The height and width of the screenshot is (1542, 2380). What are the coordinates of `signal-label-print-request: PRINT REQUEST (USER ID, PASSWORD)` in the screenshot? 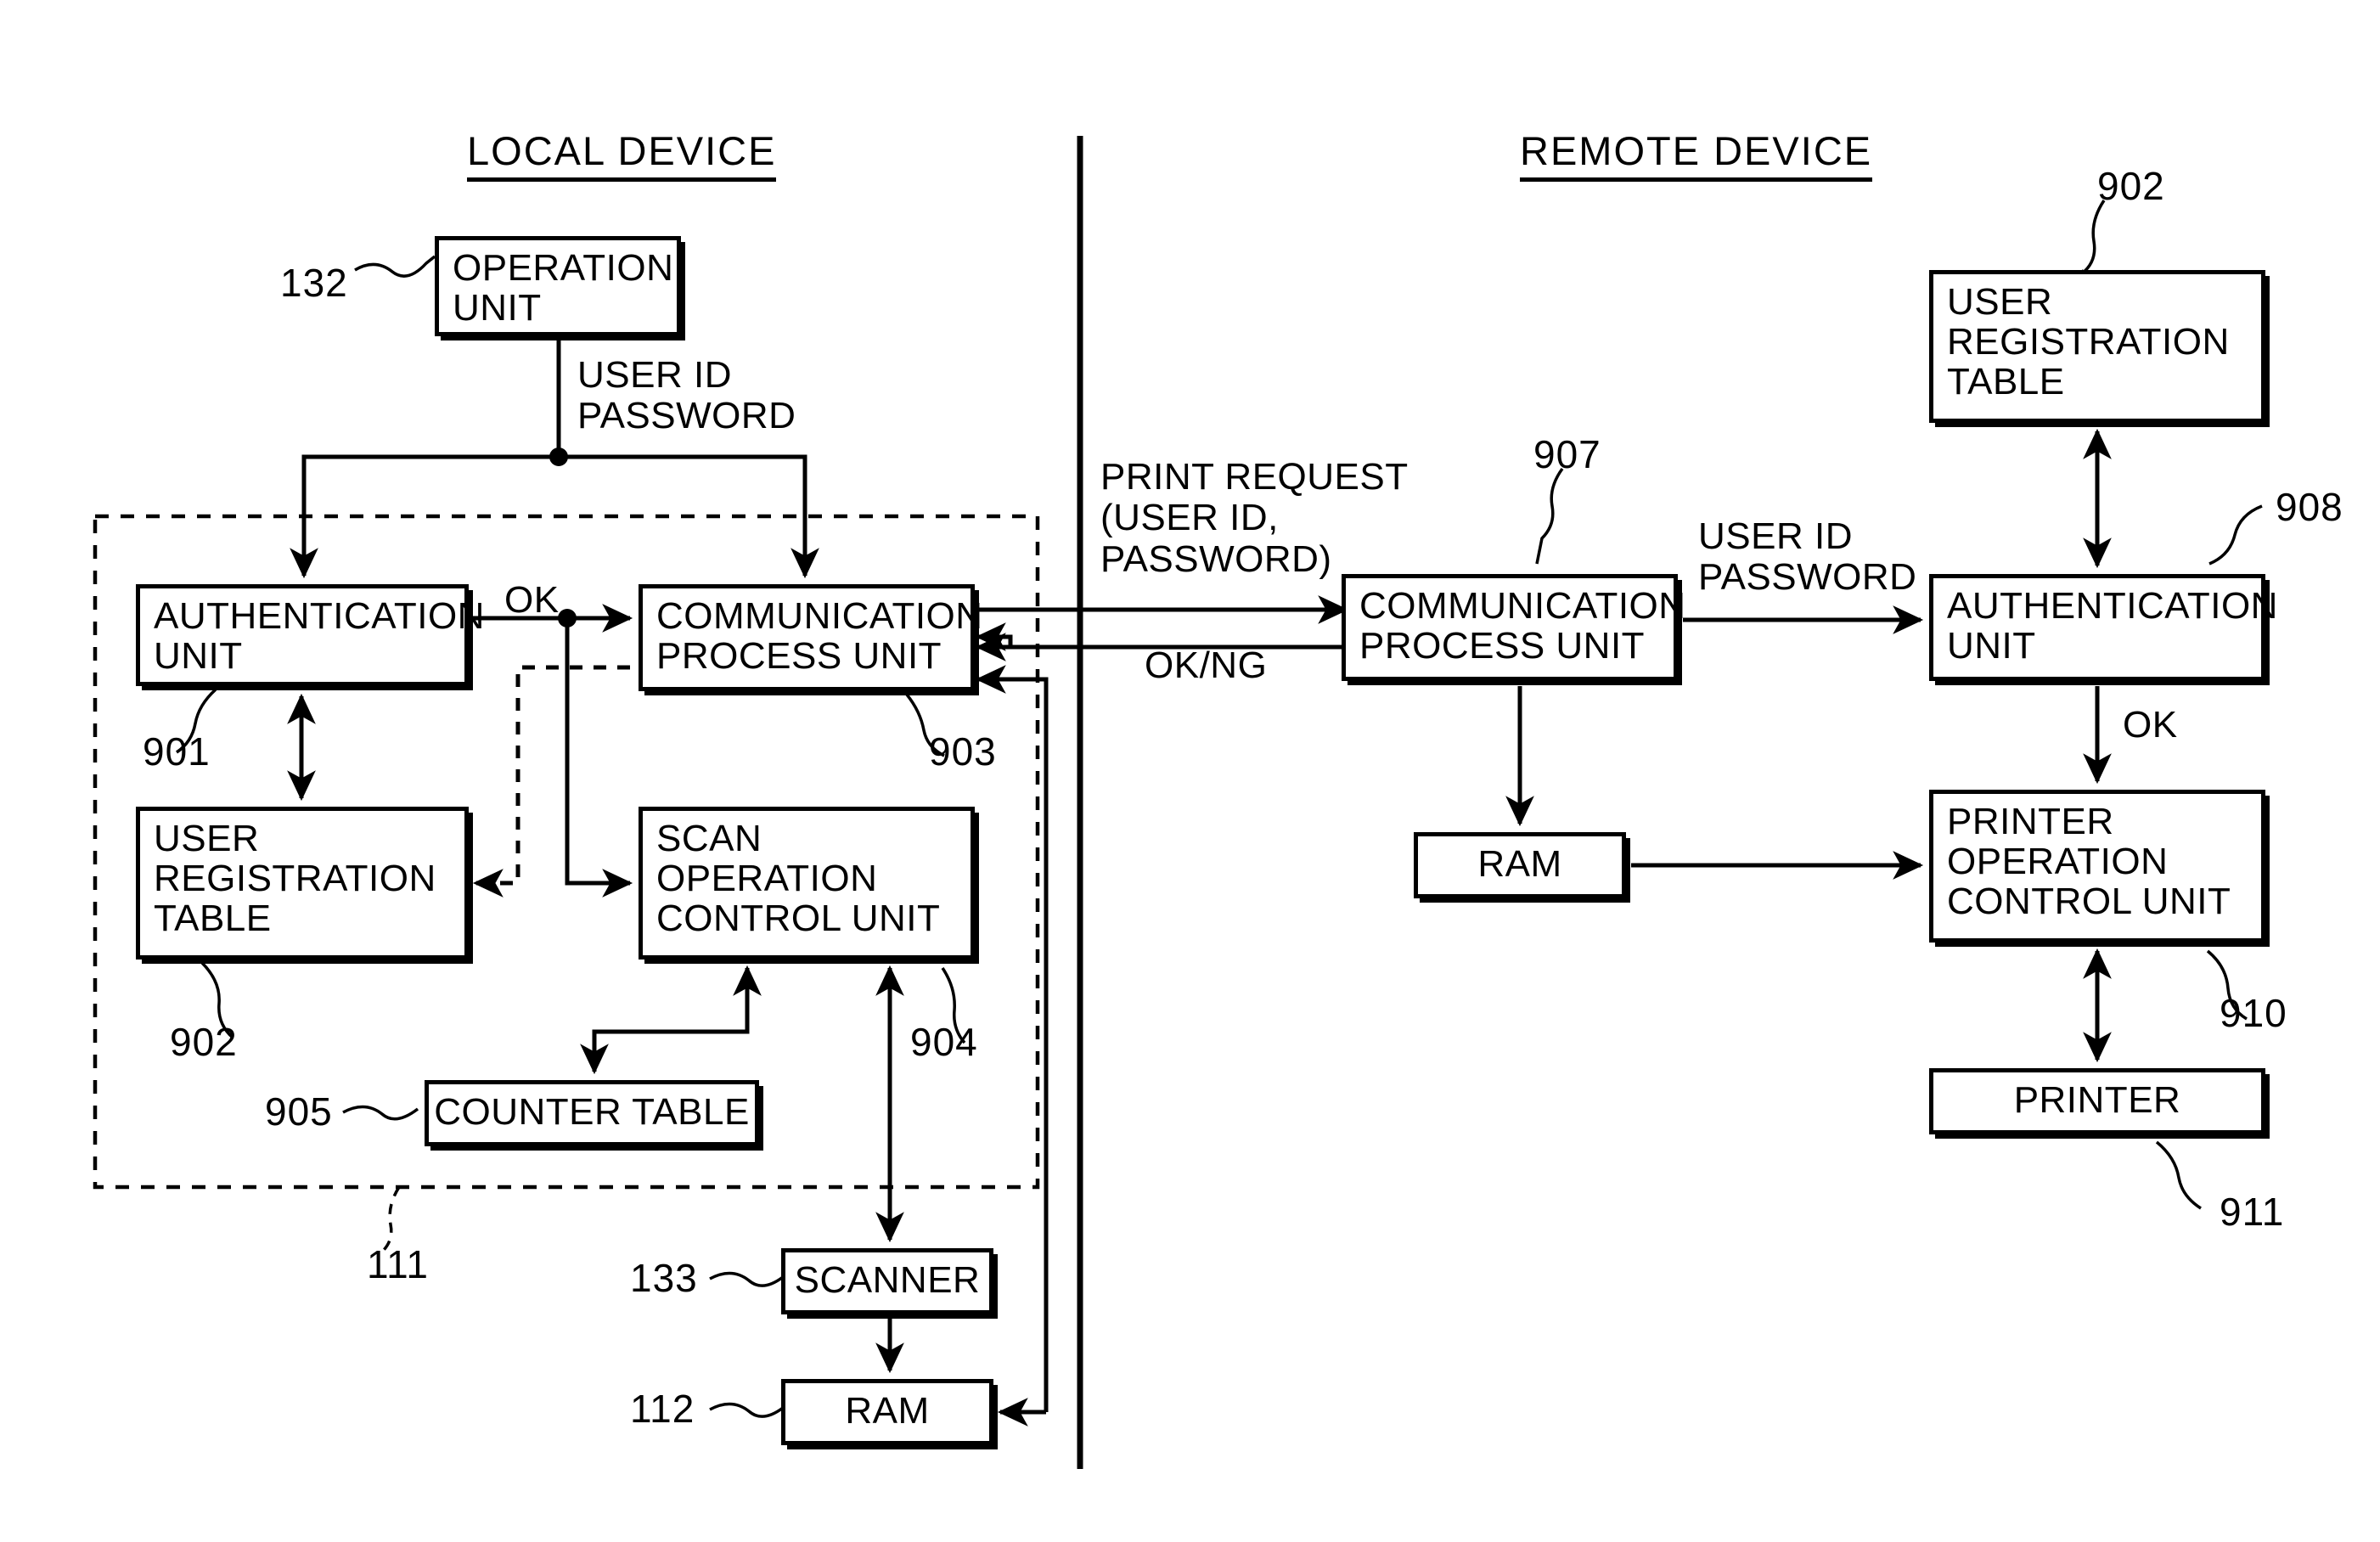 It's located at (1254, 518).